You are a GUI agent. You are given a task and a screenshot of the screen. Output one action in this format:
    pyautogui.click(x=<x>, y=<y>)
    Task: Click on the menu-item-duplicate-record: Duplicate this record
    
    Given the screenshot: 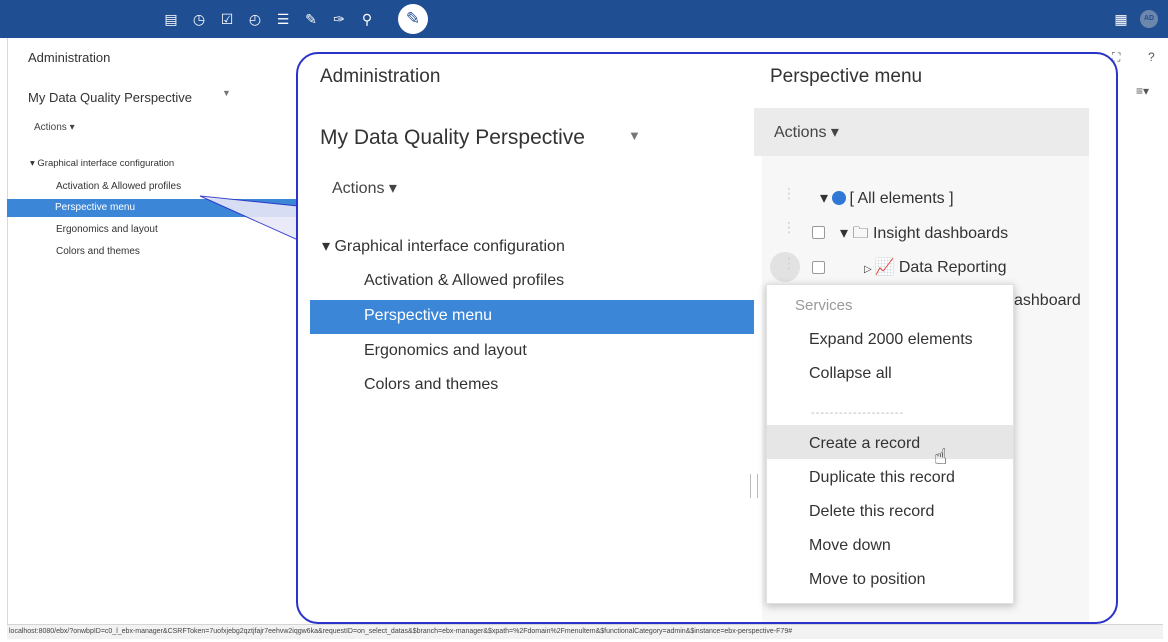 What is the action you would take?
    pyautogui.click(x=882, y=478)
    